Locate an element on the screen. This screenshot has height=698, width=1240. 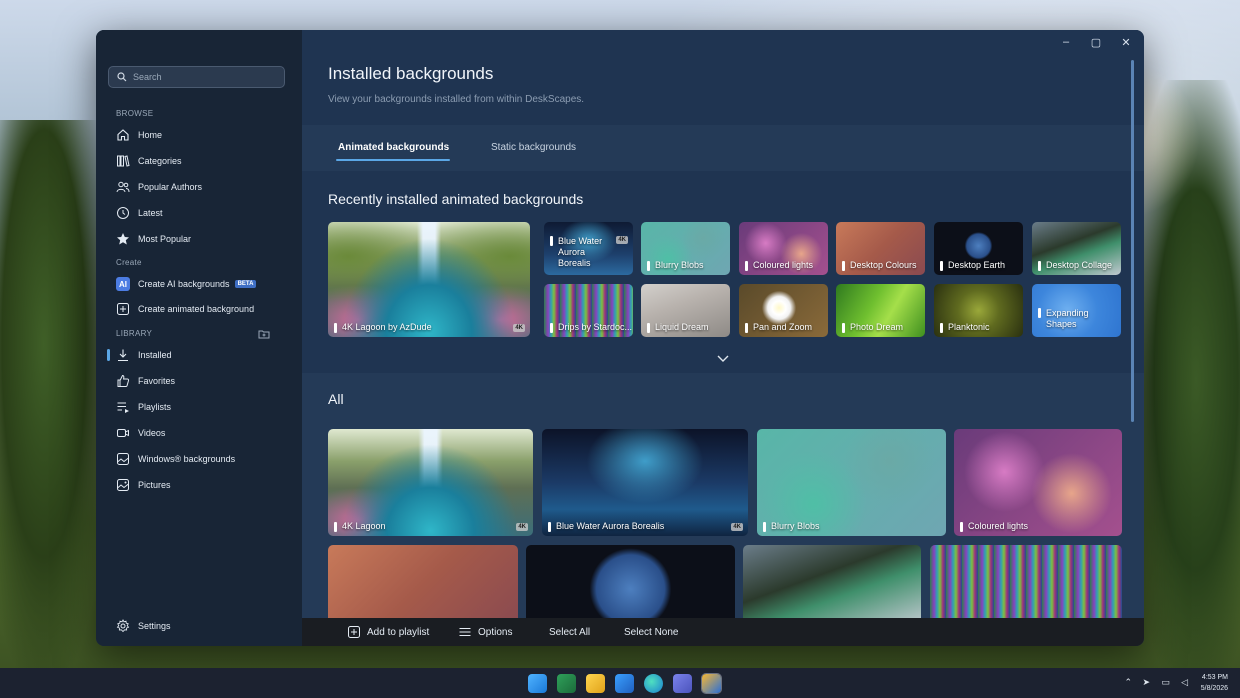
tab-animated-backgrounds: Animated backgrounds is located at coordinates (393, 147).